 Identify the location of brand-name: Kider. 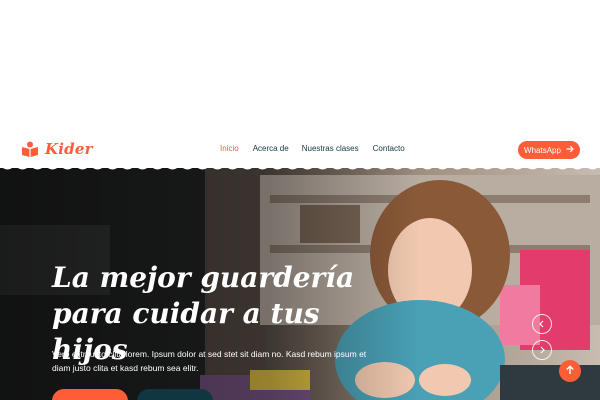
(69, 149).